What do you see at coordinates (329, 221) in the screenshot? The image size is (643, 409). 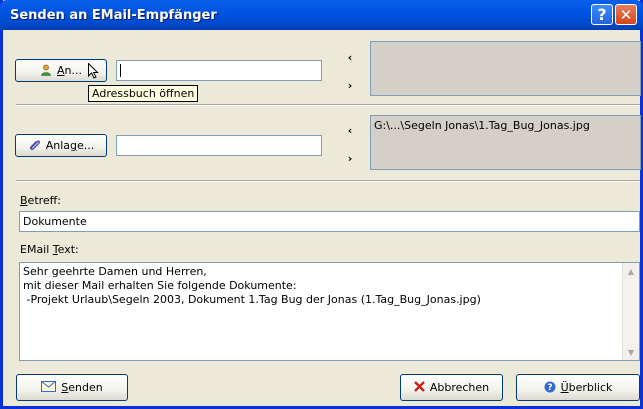 I see `subject-input: Dokumente` at bounding box center [329, 221].